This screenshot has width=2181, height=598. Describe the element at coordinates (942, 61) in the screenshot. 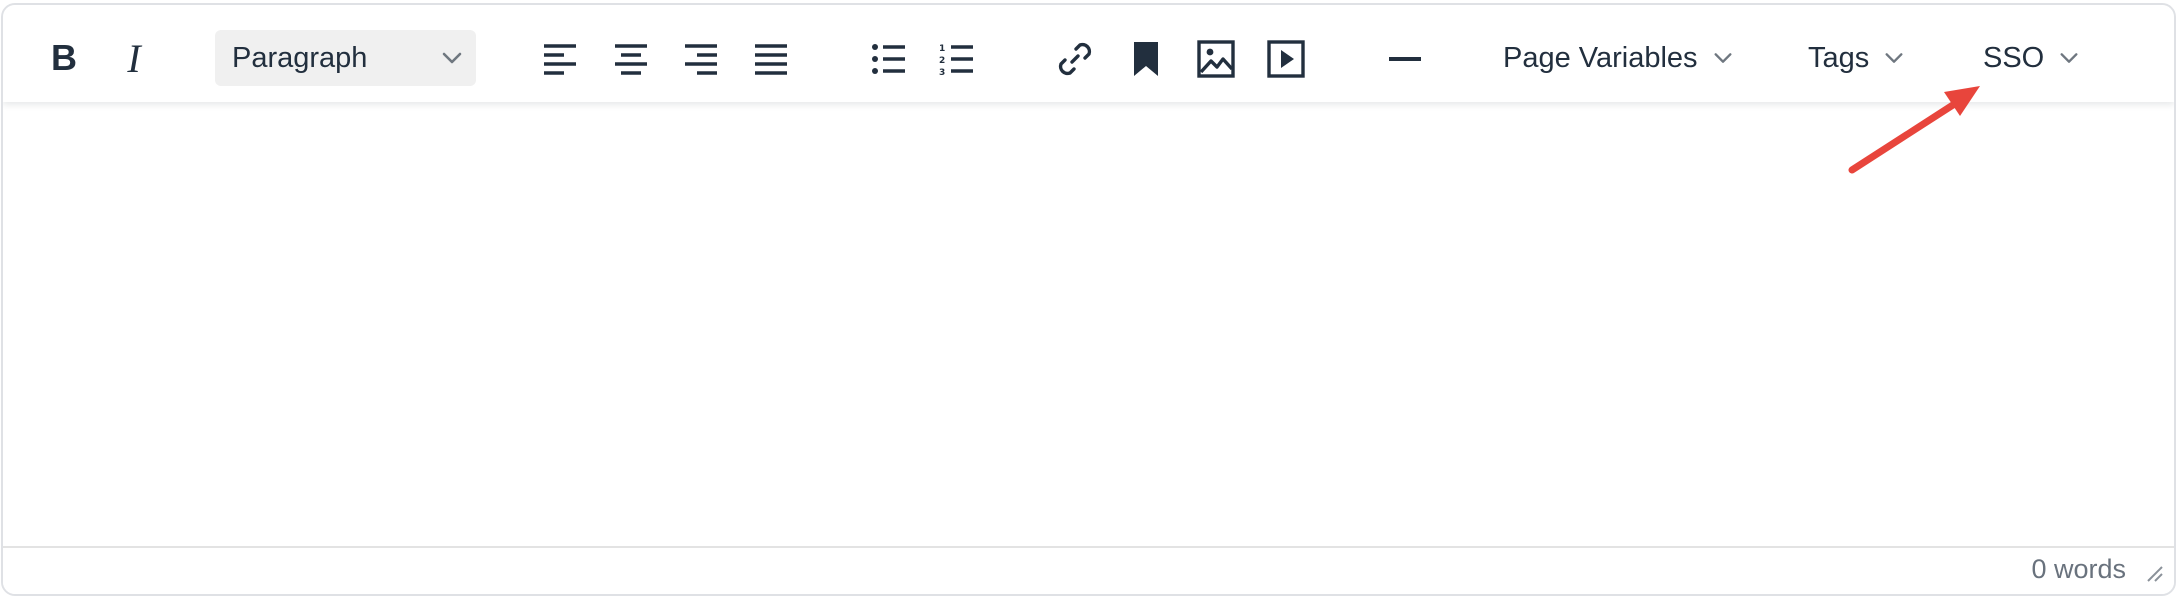

I see `svg-text: 2` at that location.